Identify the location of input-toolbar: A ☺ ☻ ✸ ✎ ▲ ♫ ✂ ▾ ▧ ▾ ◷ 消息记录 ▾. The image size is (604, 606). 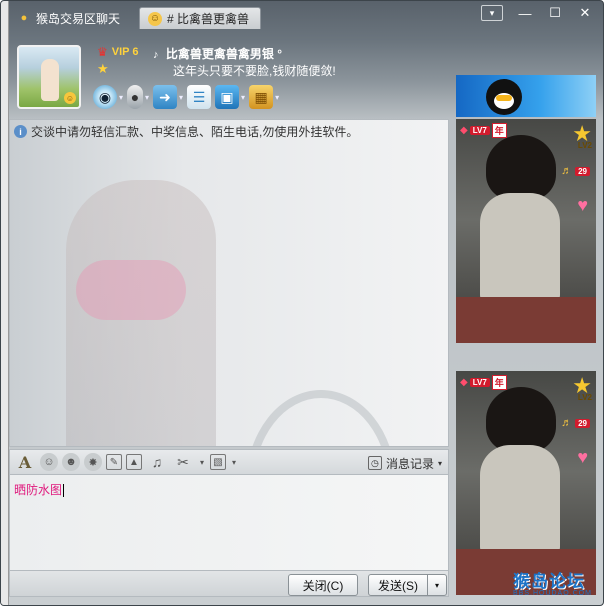
(229, 462).